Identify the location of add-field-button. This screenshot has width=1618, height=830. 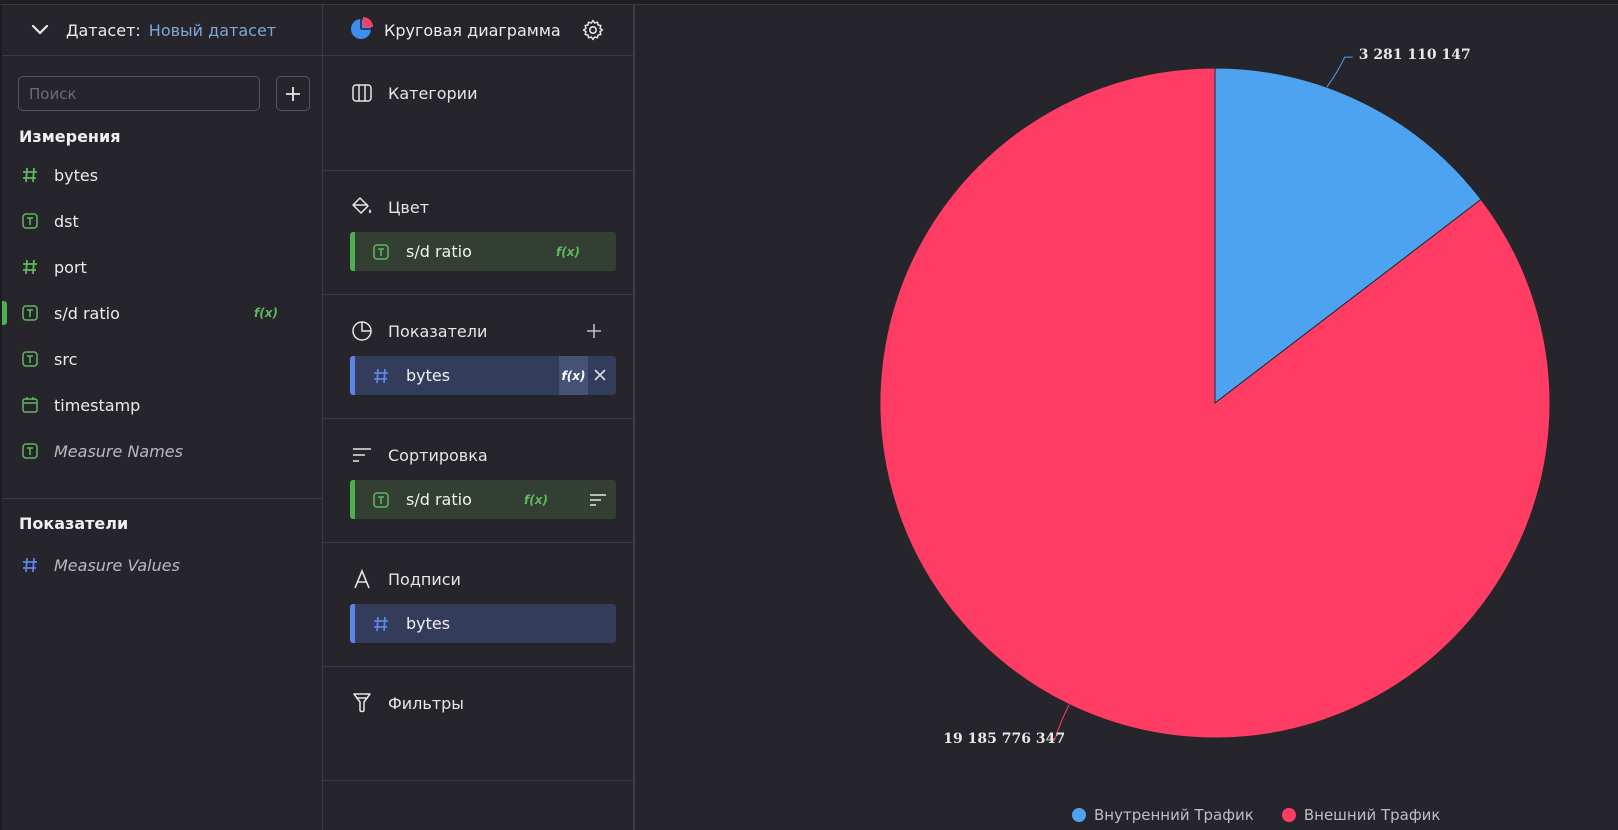
(293, 93).